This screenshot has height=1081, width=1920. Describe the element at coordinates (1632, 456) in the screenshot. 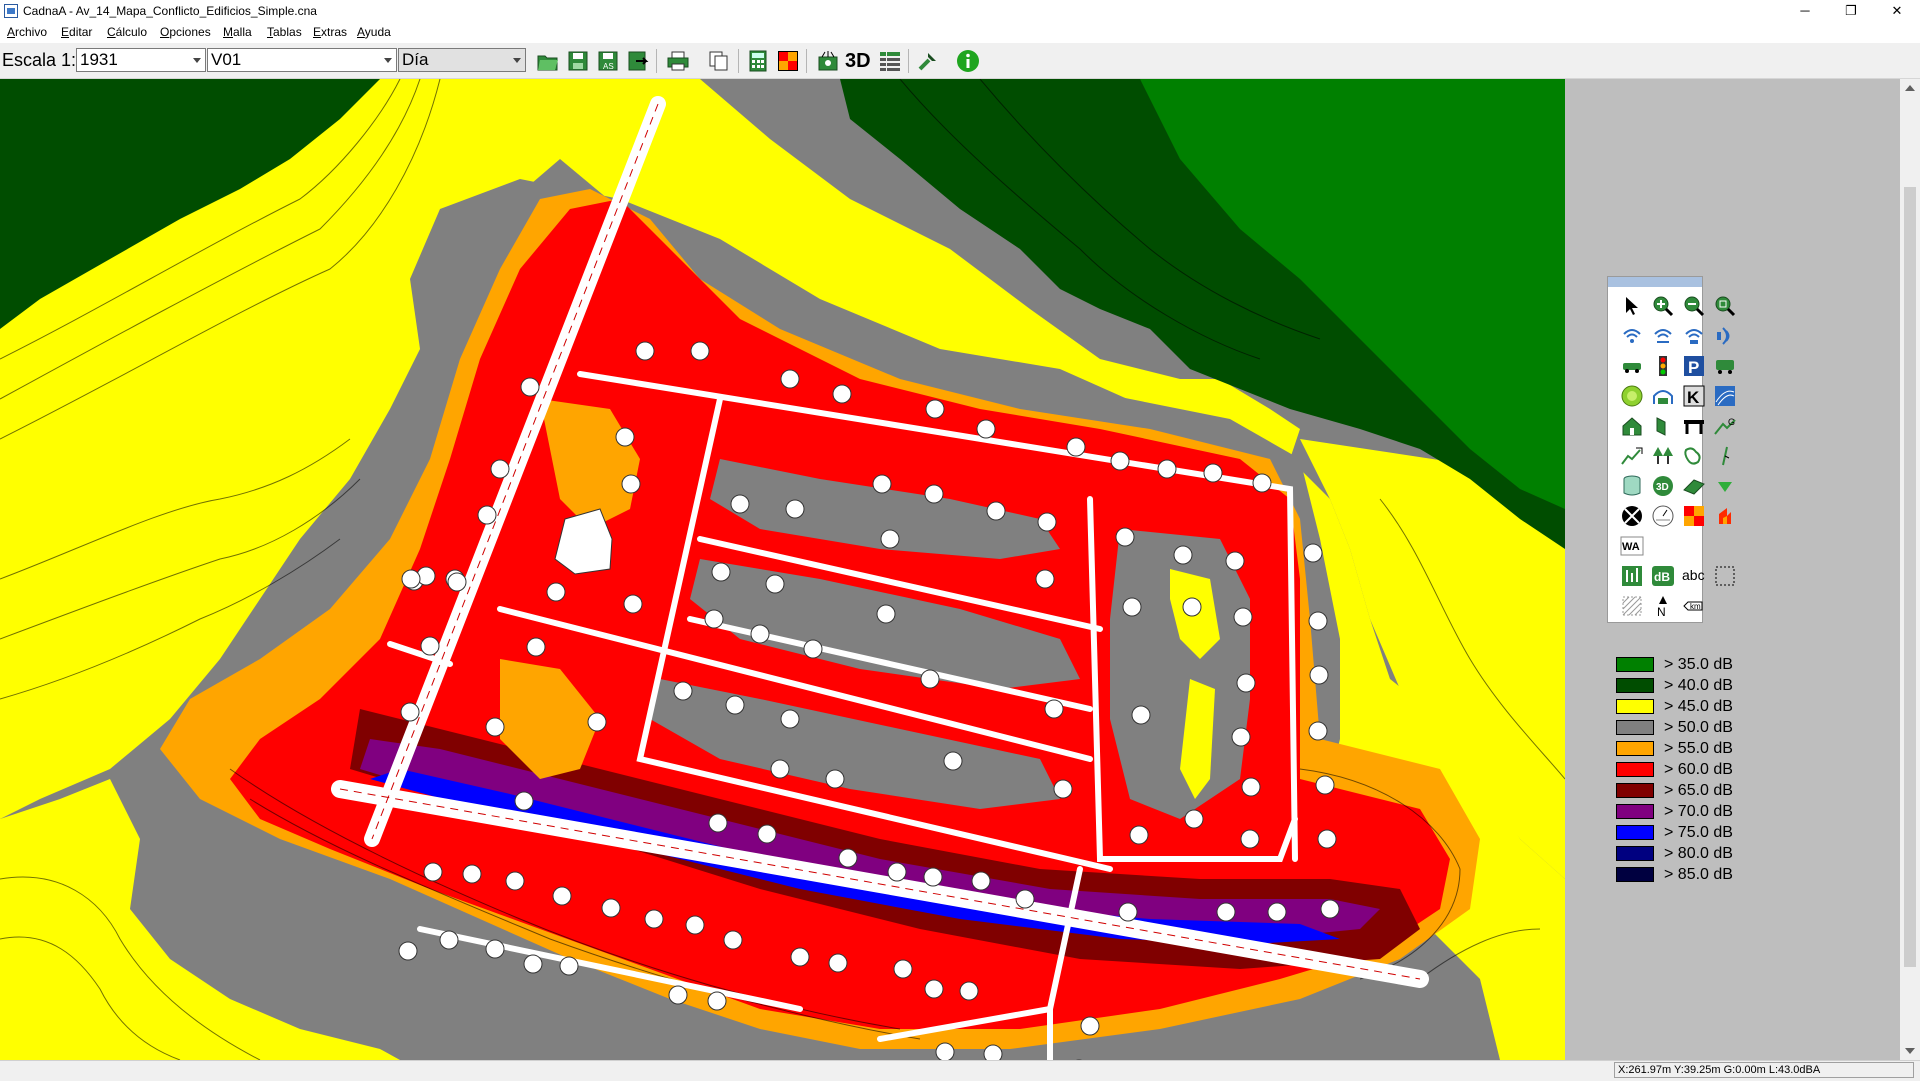

I see `contour-line-icon` at that location.